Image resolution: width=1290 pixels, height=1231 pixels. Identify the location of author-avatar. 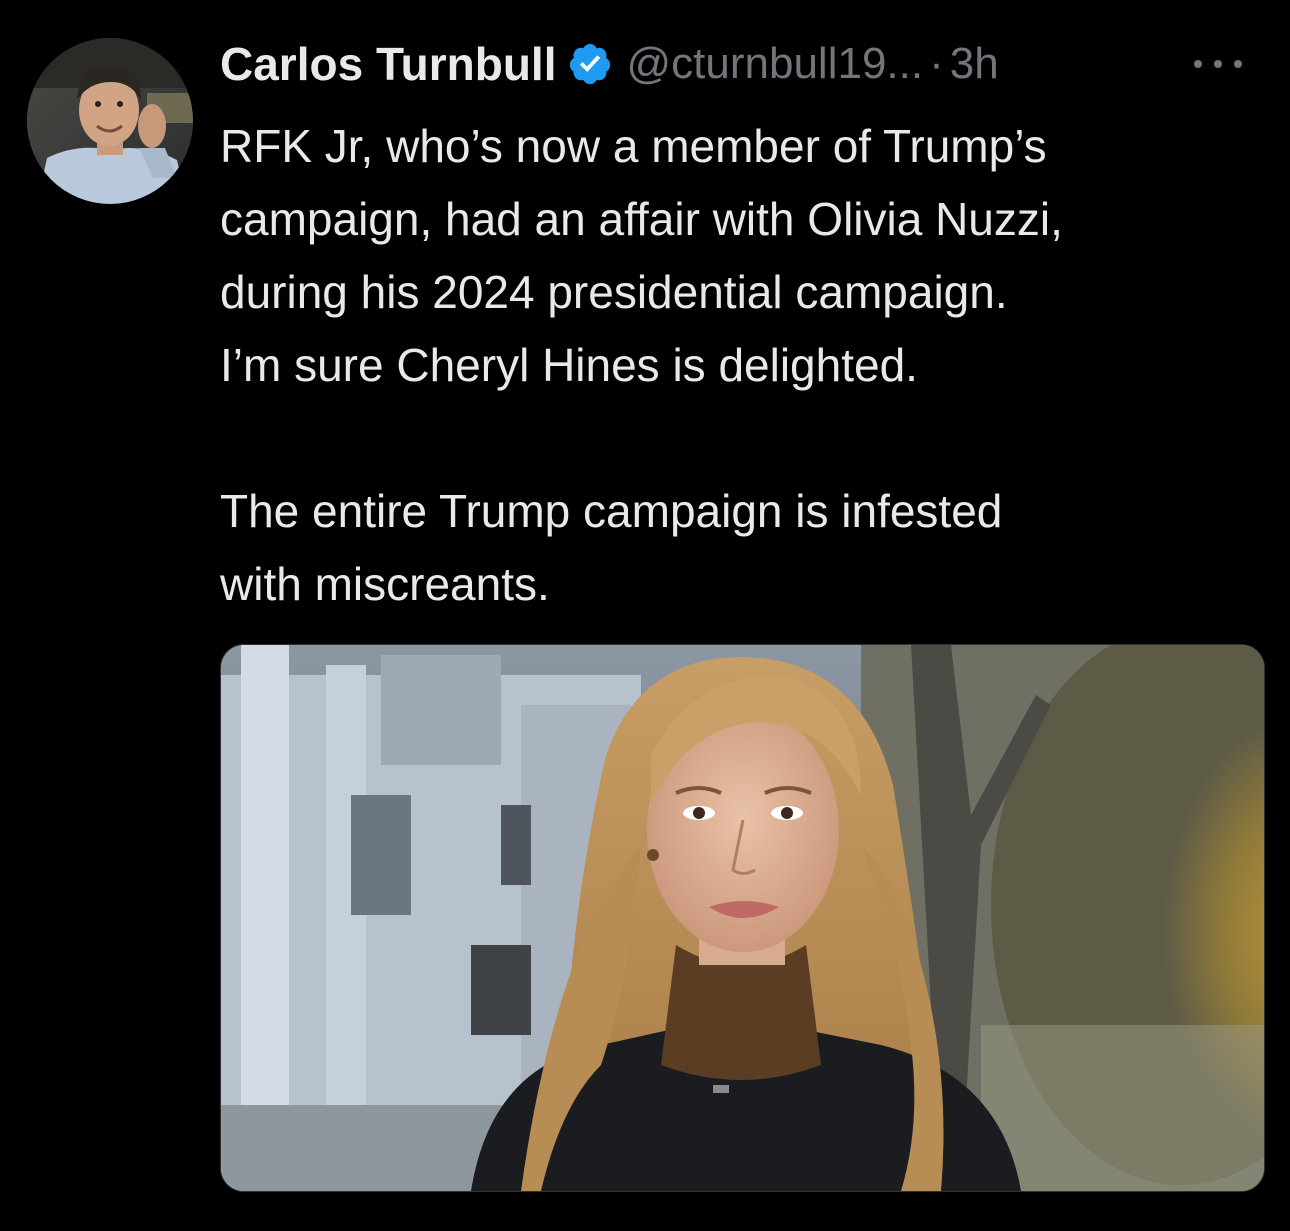
(110, 121).